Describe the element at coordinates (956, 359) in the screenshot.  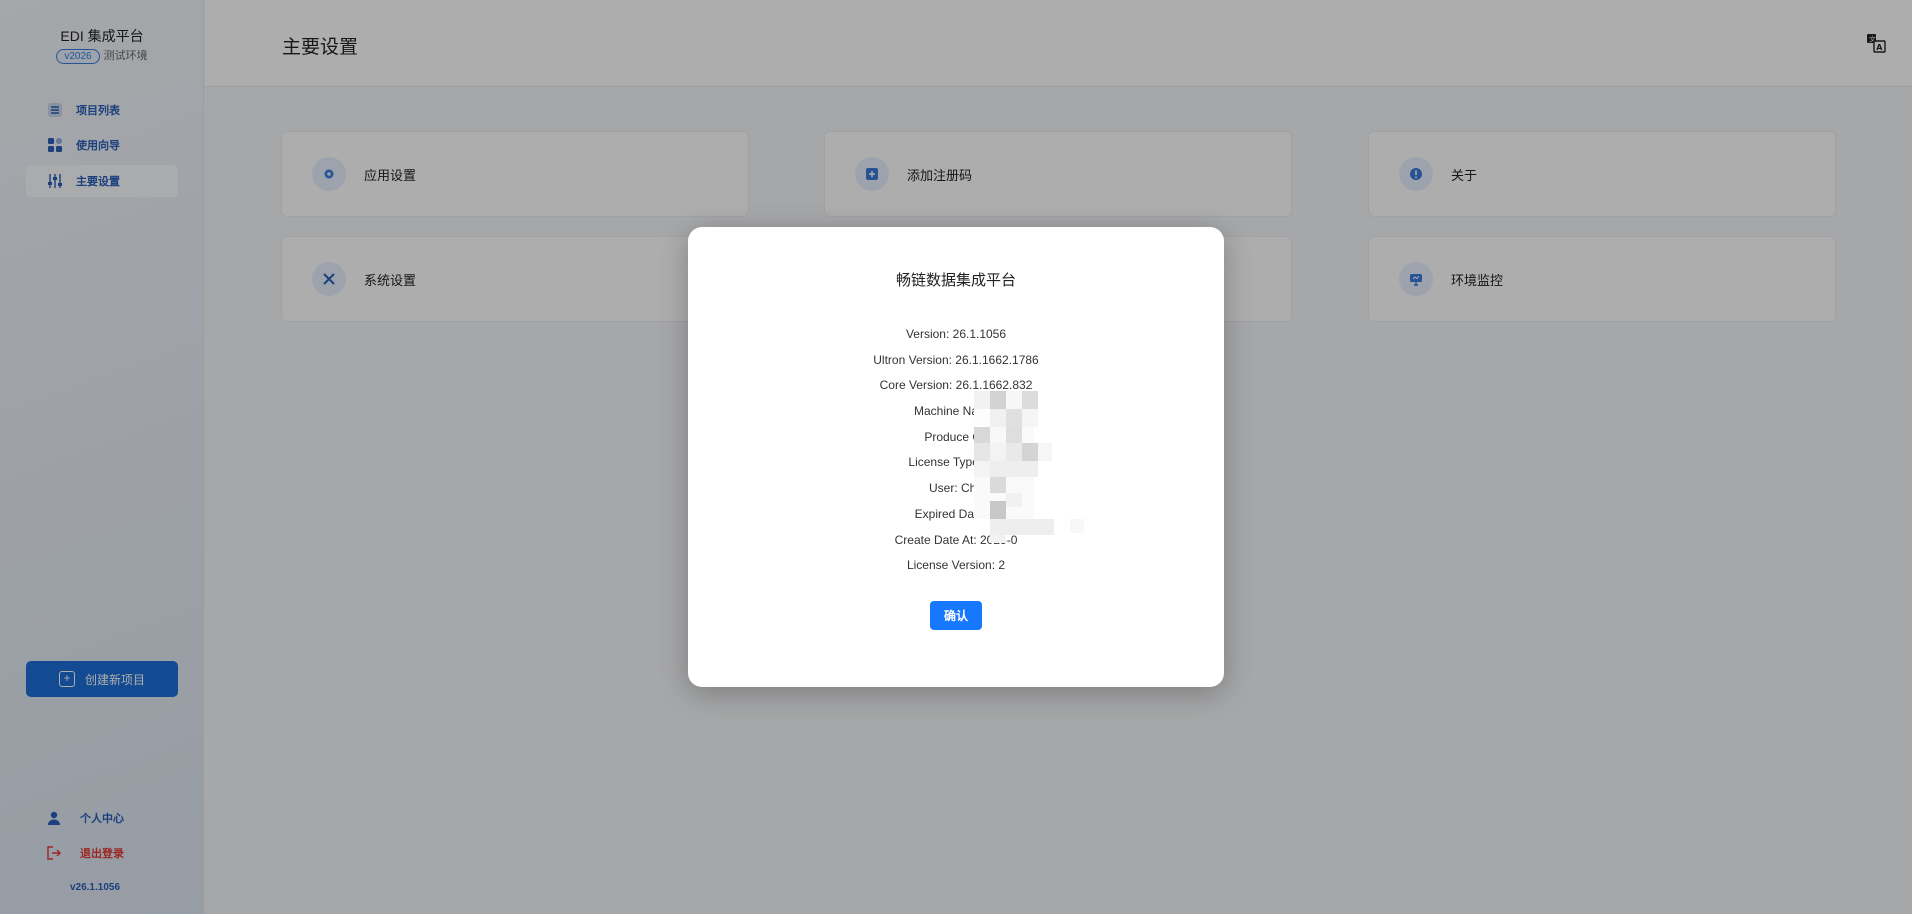
I see `info-line: Ultron Version: 26.1.1662.1786` at that location.